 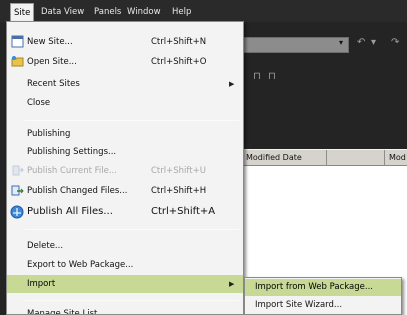 I want to click on menu-item-publish-all-files: Publish All Files... Ctrl+Shift+A, so click(x=125, y=212).